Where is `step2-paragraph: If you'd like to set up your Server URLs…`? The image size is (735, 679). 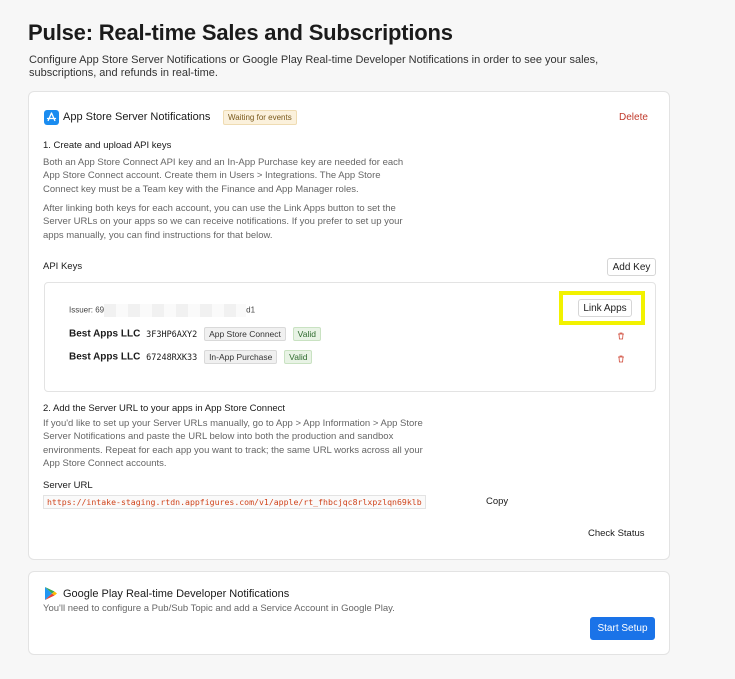
step2-paragraph: If you'd like to set up your Server URLs… is located at coordinates (233, 444).